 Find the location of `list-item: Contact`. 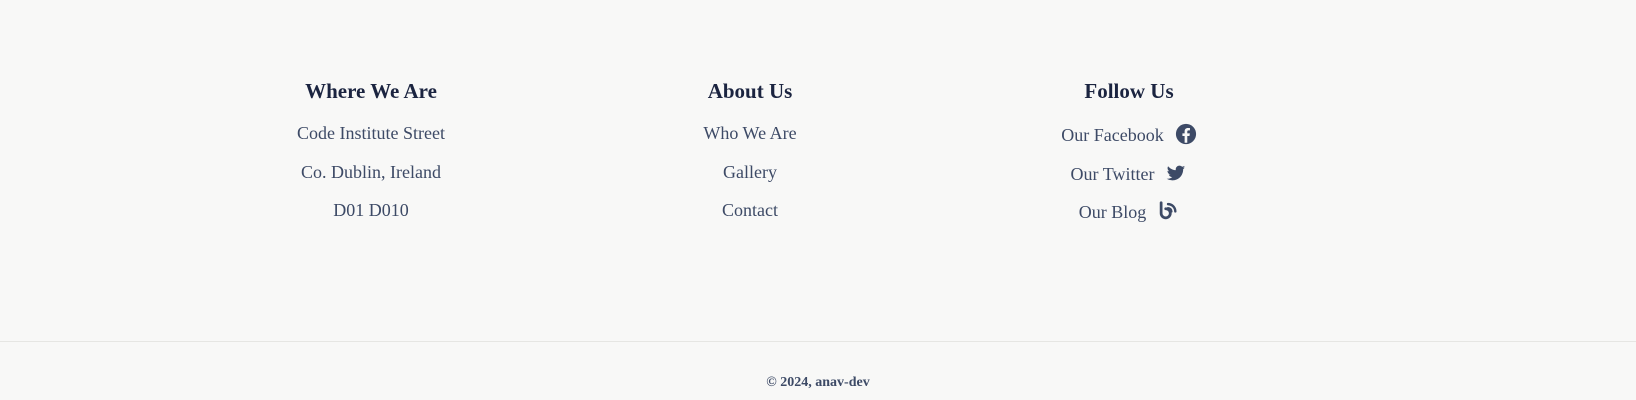

list-item: Contact is located at coordinates (750, 220).